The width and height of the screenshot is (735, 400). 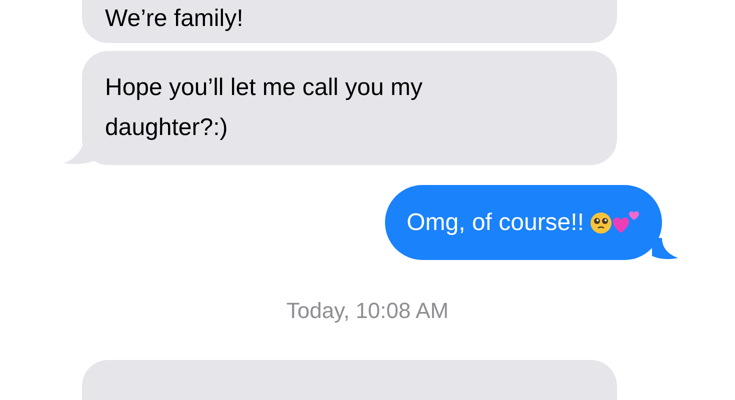 I want to click on hearts-icon, so click(x=626, y=223).